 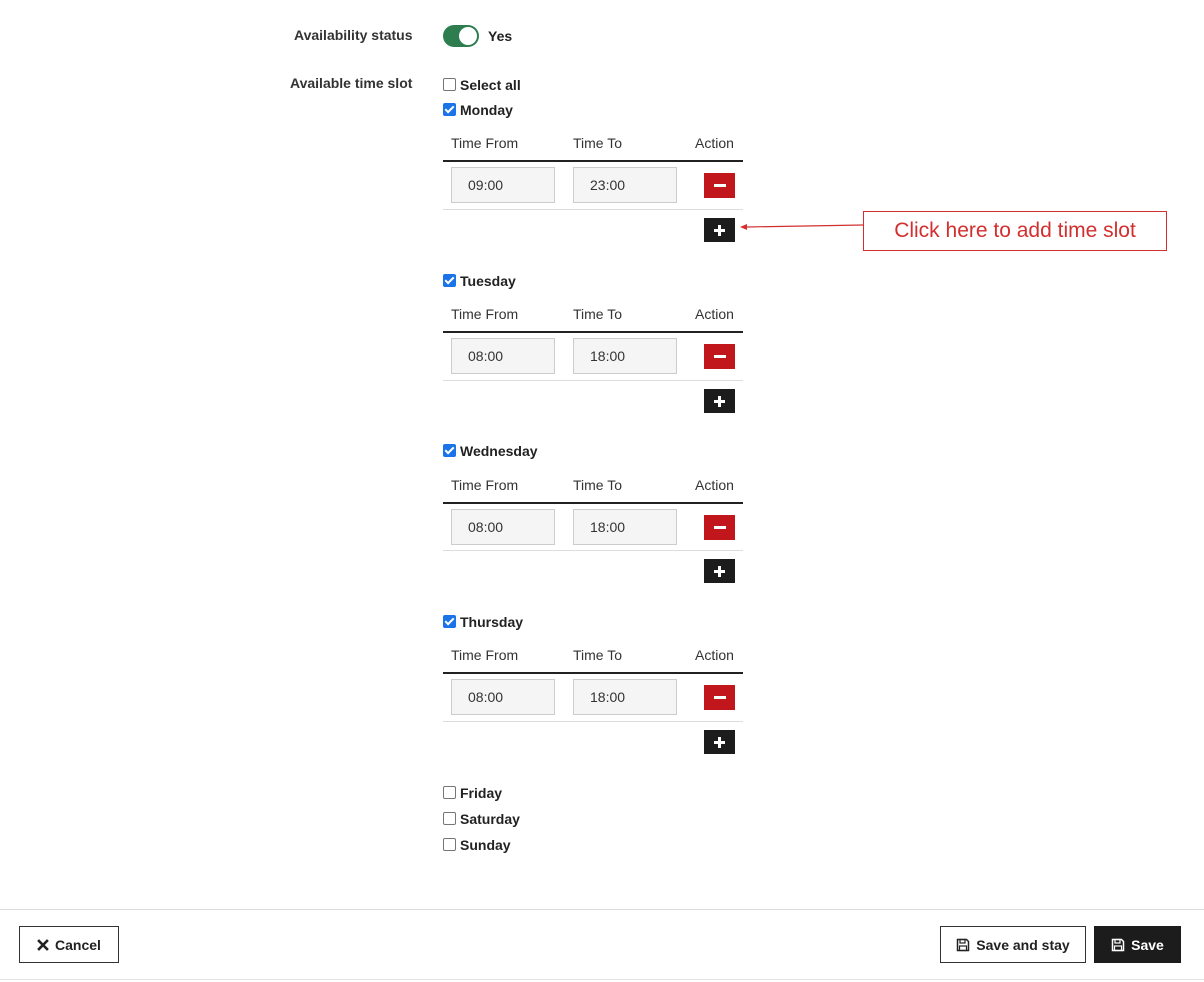 I want to click on thursday-row-divider, so click(x=593, y=721).